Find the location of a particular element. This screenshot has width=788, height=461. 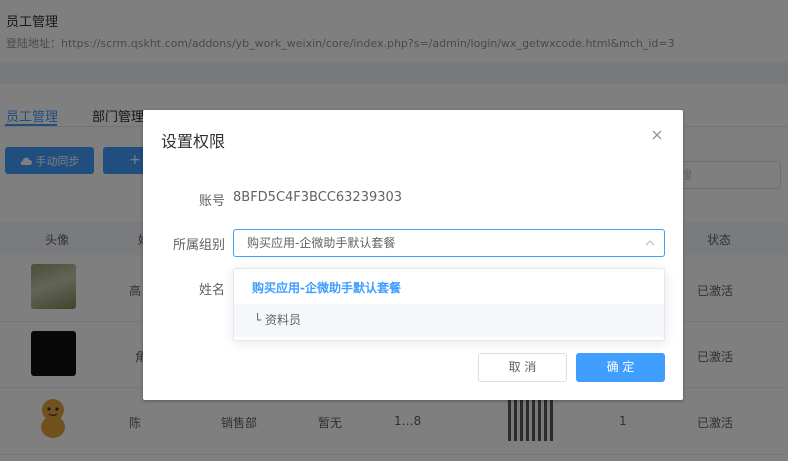

confirm-button: 确 定 is located at coordinates (620, 367).